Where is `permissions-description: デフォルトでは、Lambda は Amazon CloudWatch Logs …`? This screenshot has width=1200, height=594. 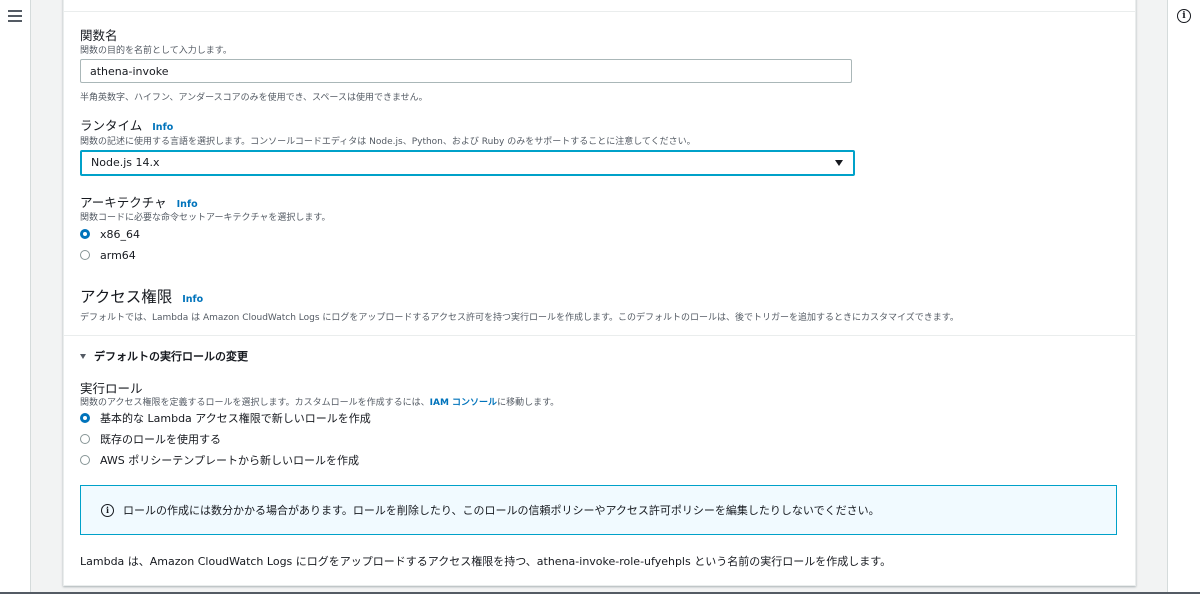 permissions-description: デフォルトでは、Lambda は Amazon CloudWatch Logs … is located at coordinates (519, 318).